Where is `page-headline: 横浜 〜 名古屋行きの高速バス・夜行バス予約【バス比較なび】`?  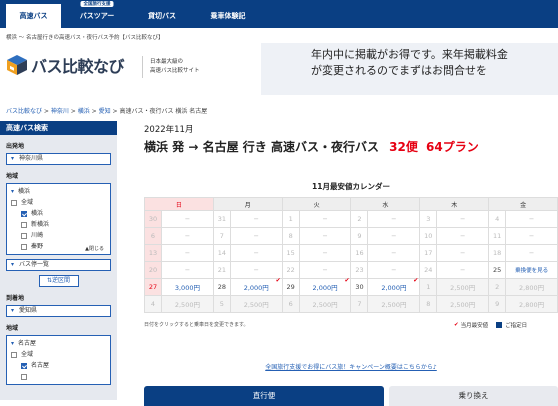 page-headline: 横浜 〜 名古屋行きの高速バス・夜行バス予約【バス比較なび】 is located at coordinates (85, 38).